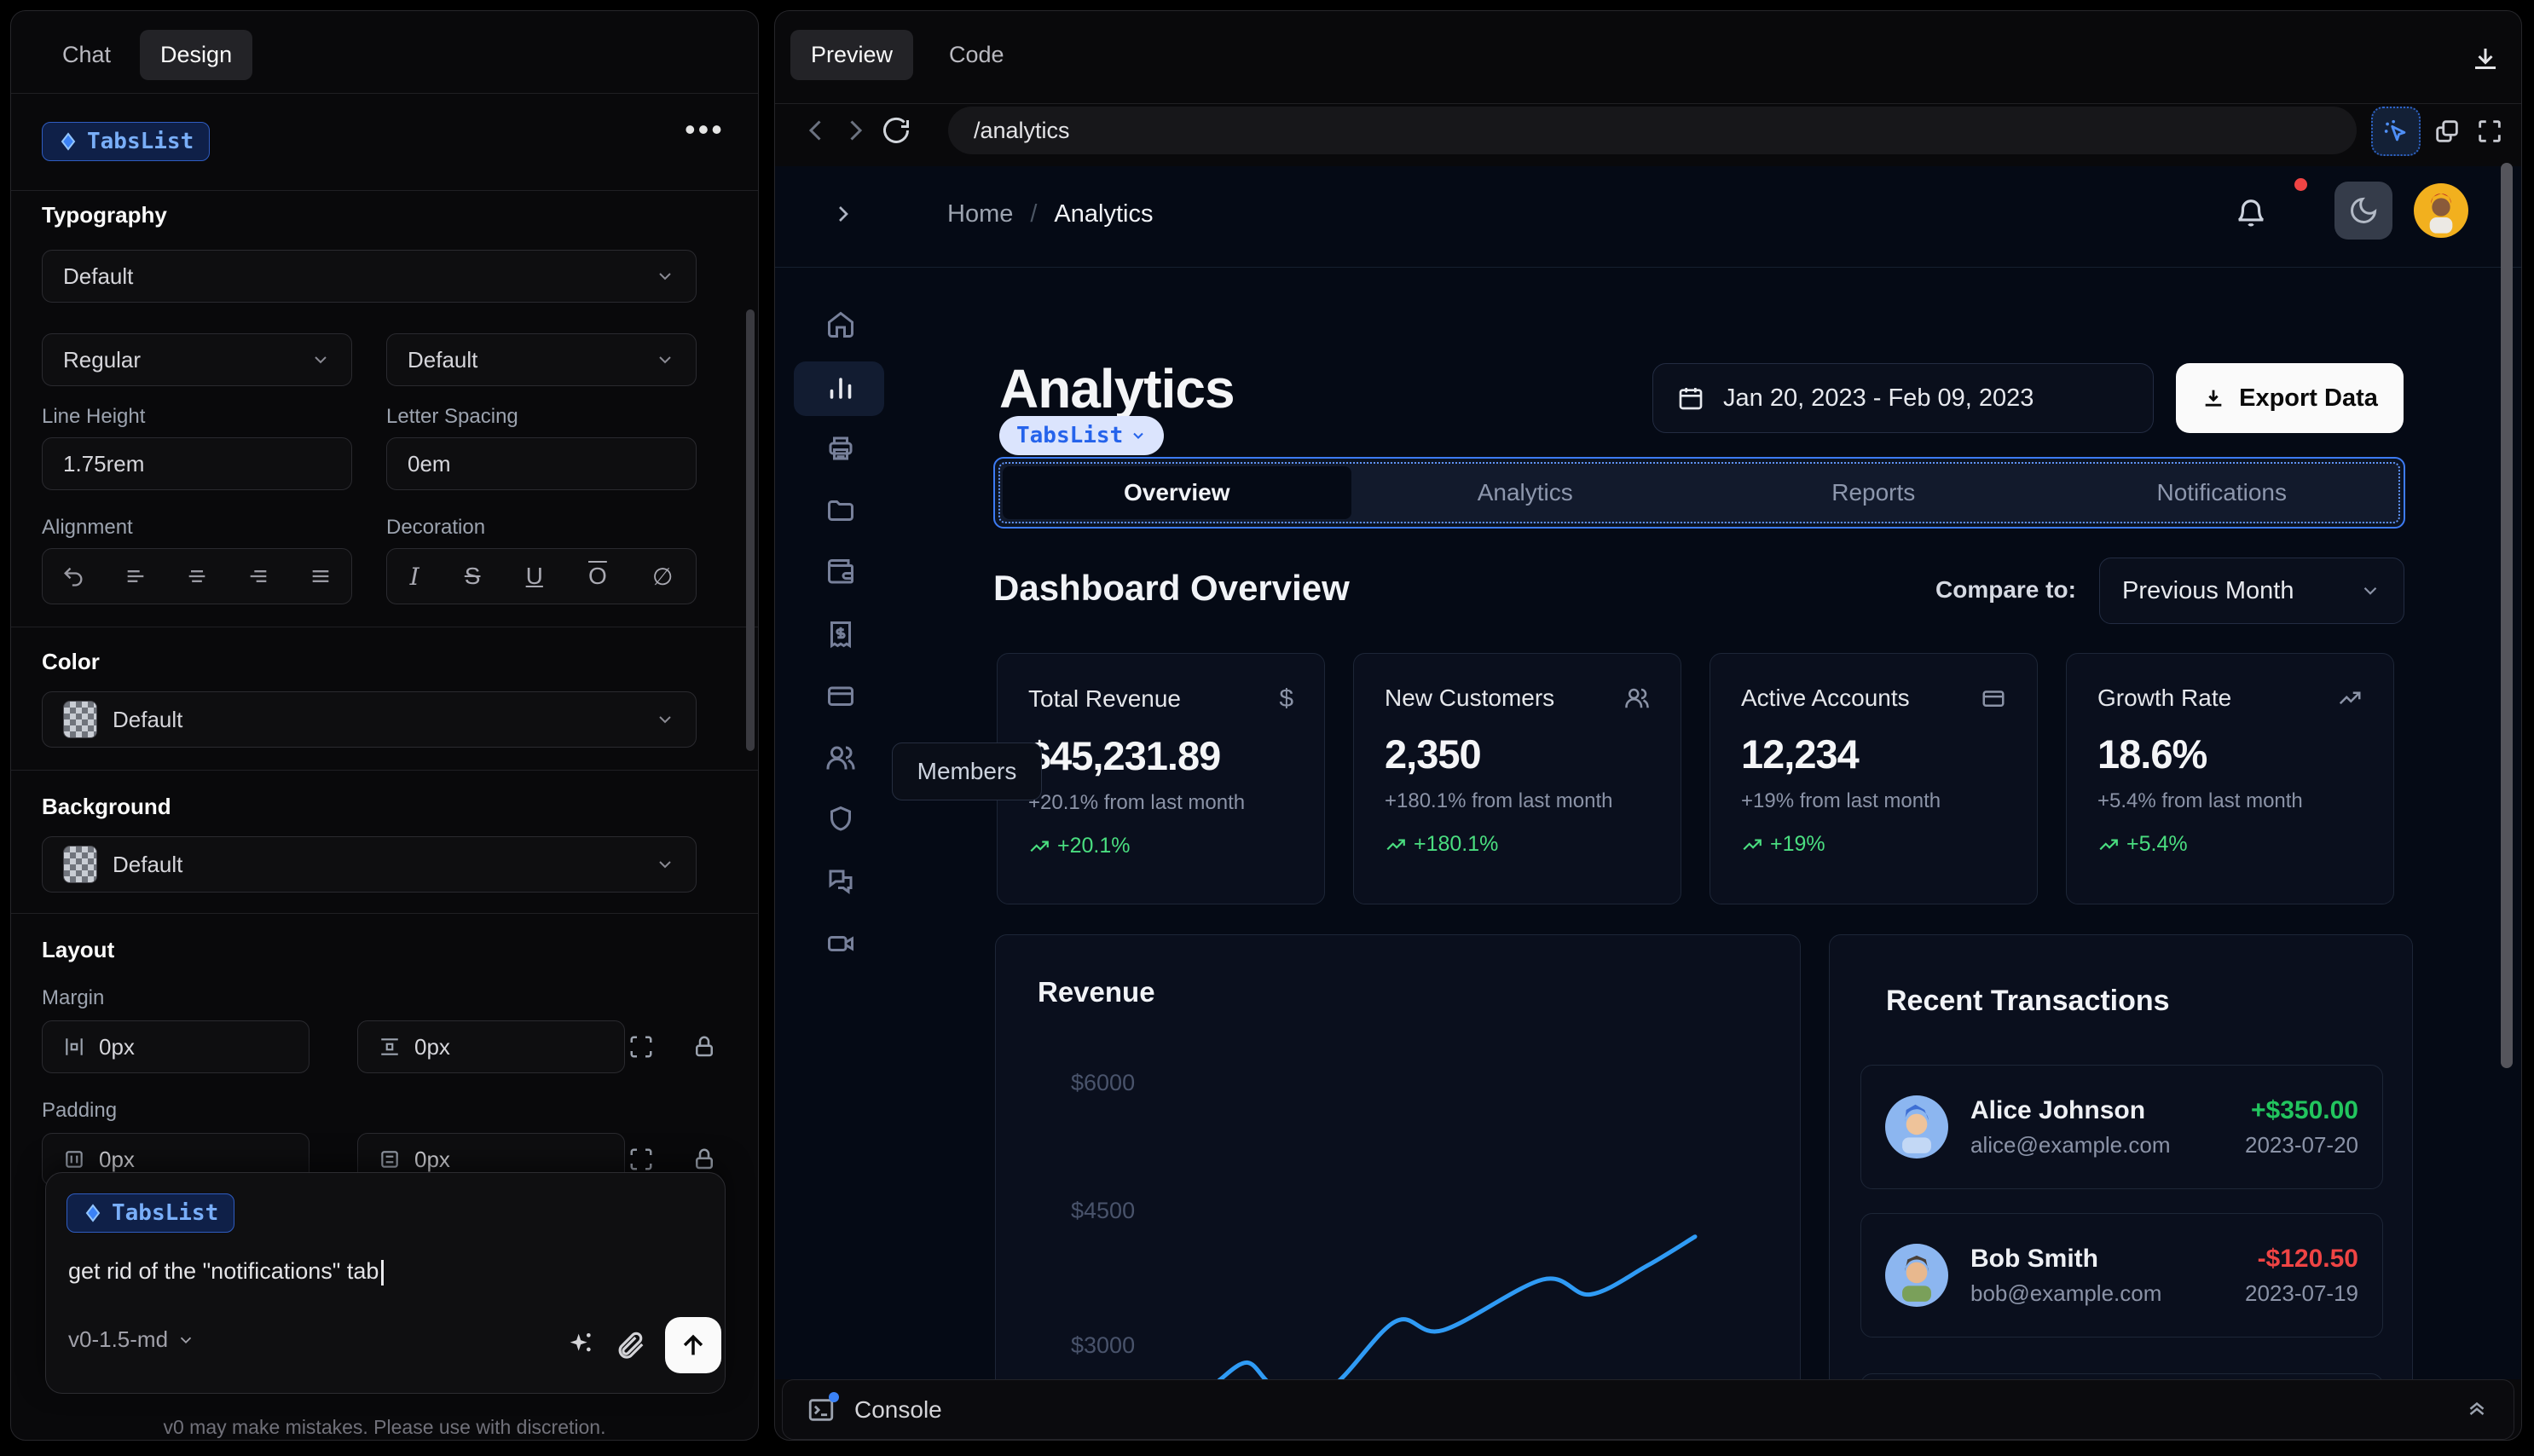 The height and width of the screenshot is (1456, 2534). Describe the element at coordinates (840, 695) in the screenshot. I see `credit-card-icon` at that location.